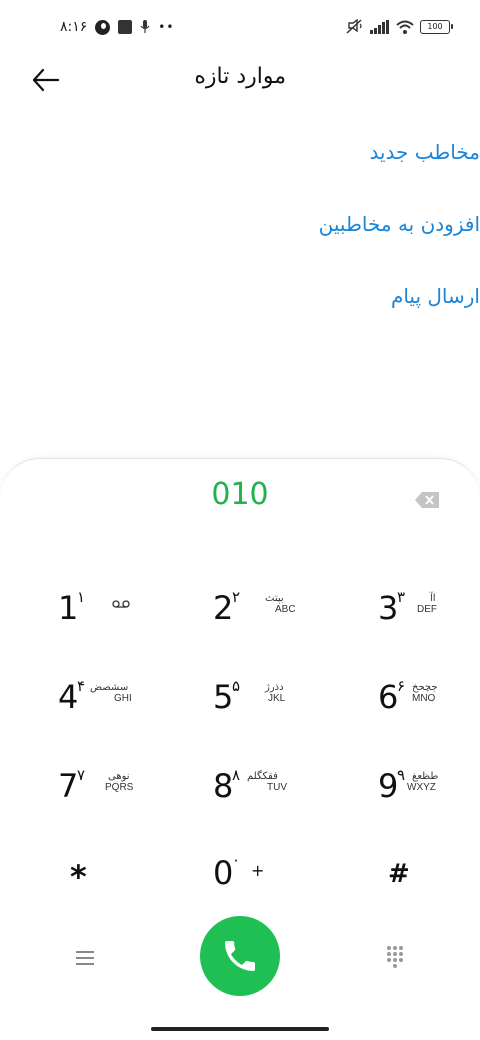 Image resolution: width=480 pixels, height=1040 pixels. What do you see at coordinates (427, 500) in the screenshot?
I see `backspace-icon` at bounding box center [427, 500].